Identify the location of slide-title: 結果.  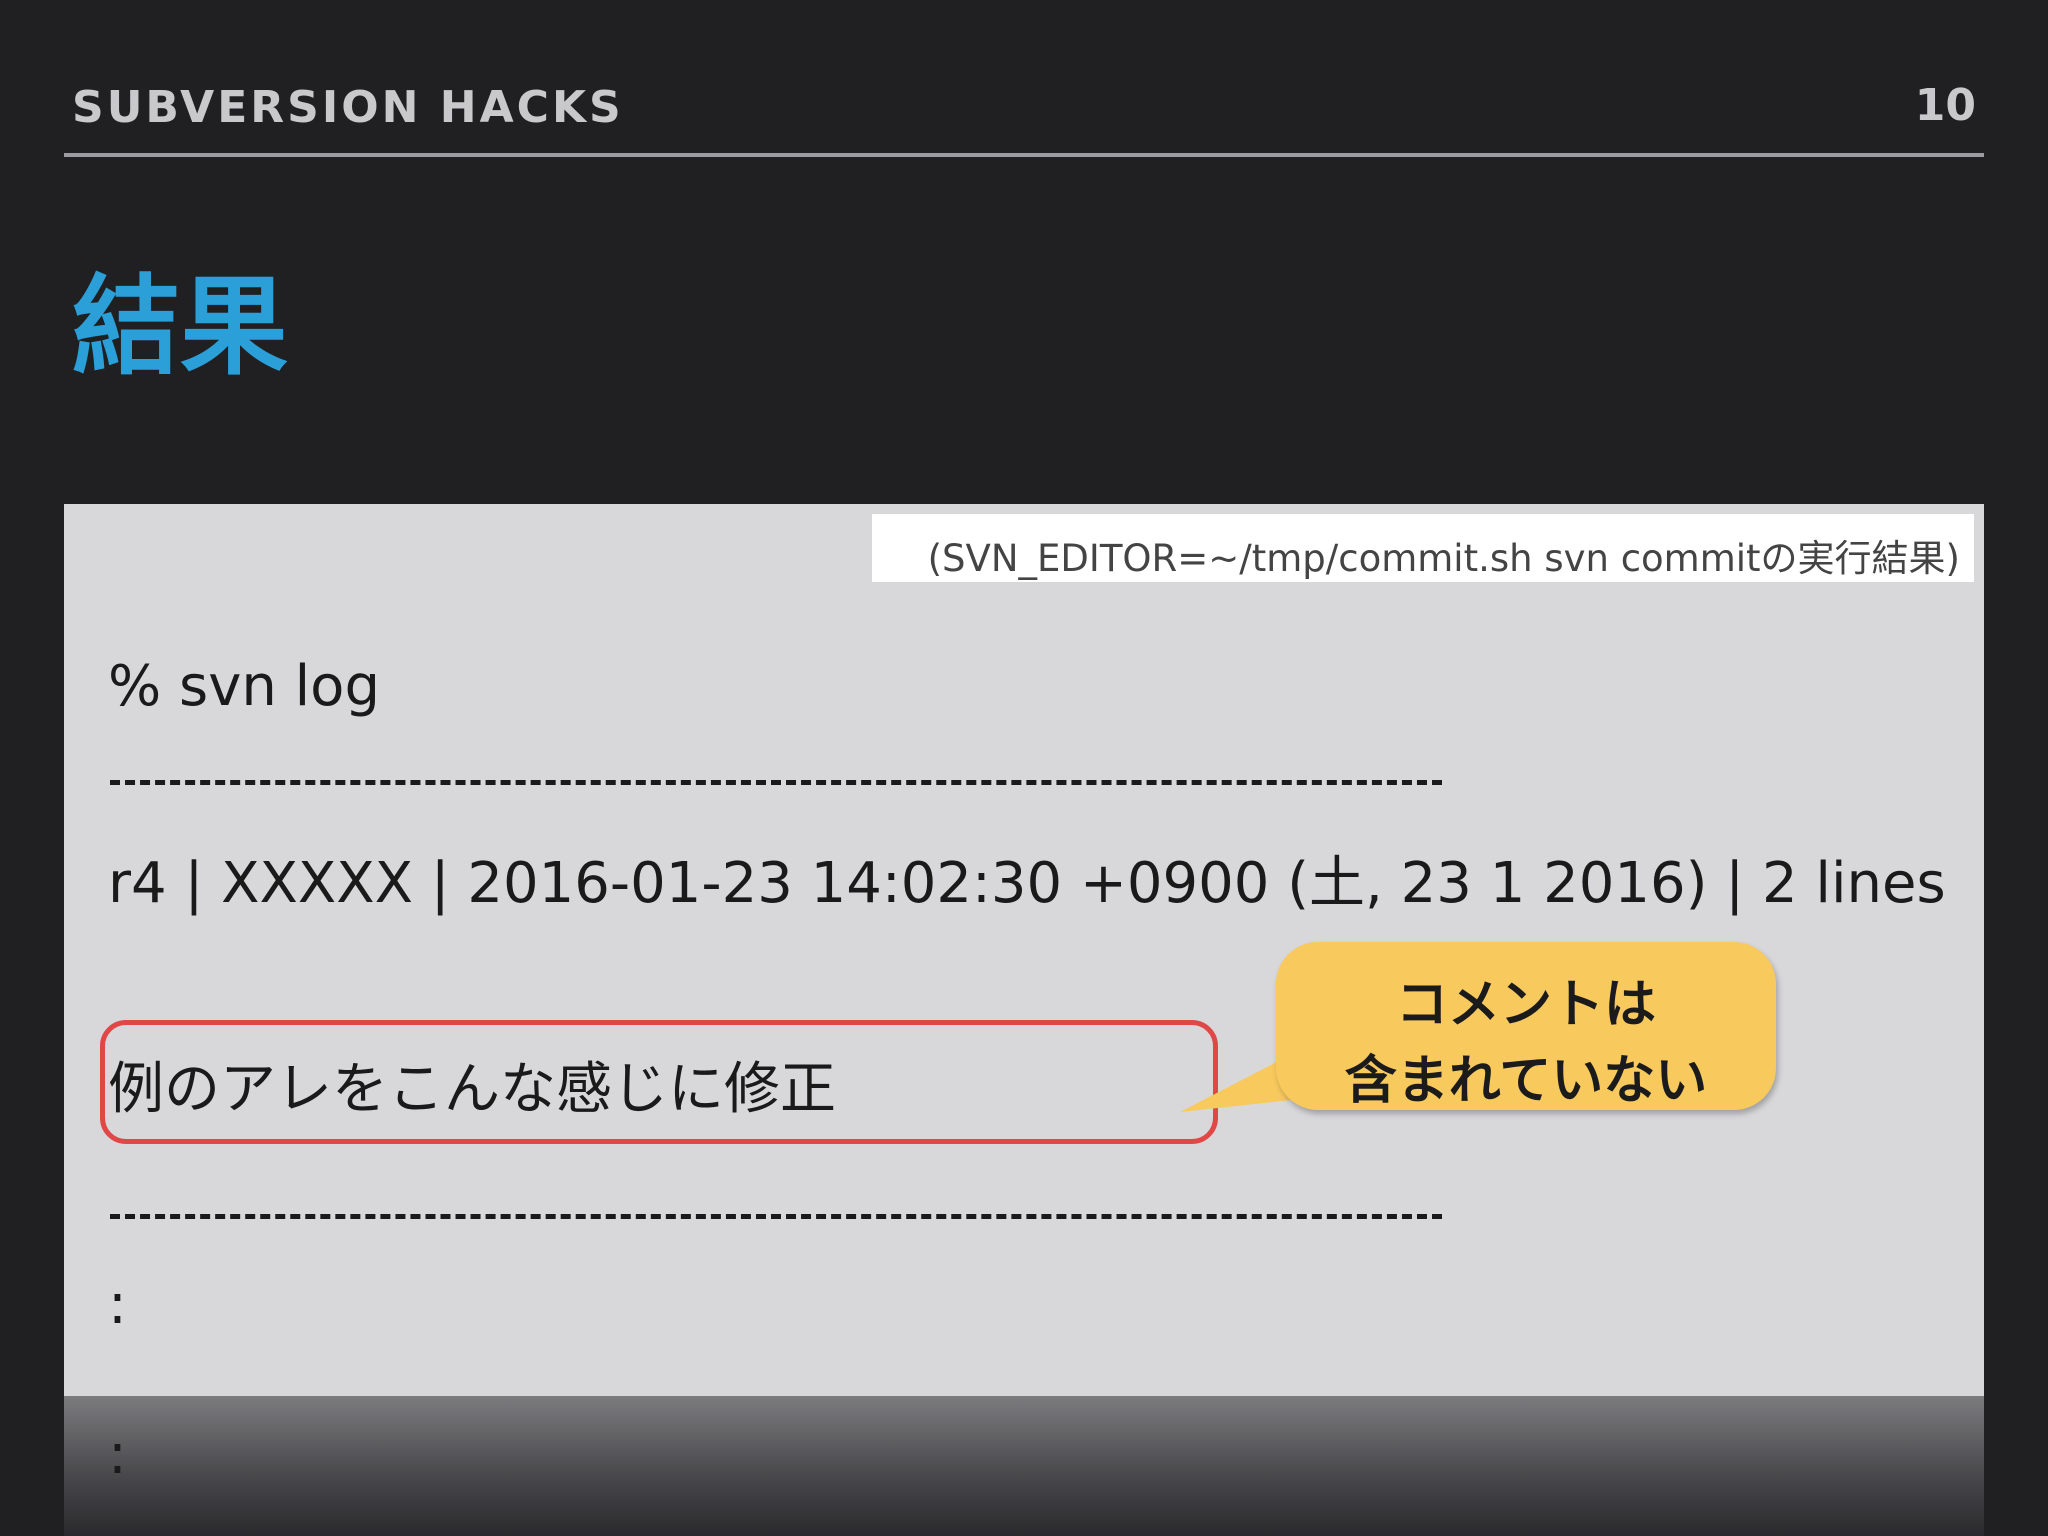
(180, 327).